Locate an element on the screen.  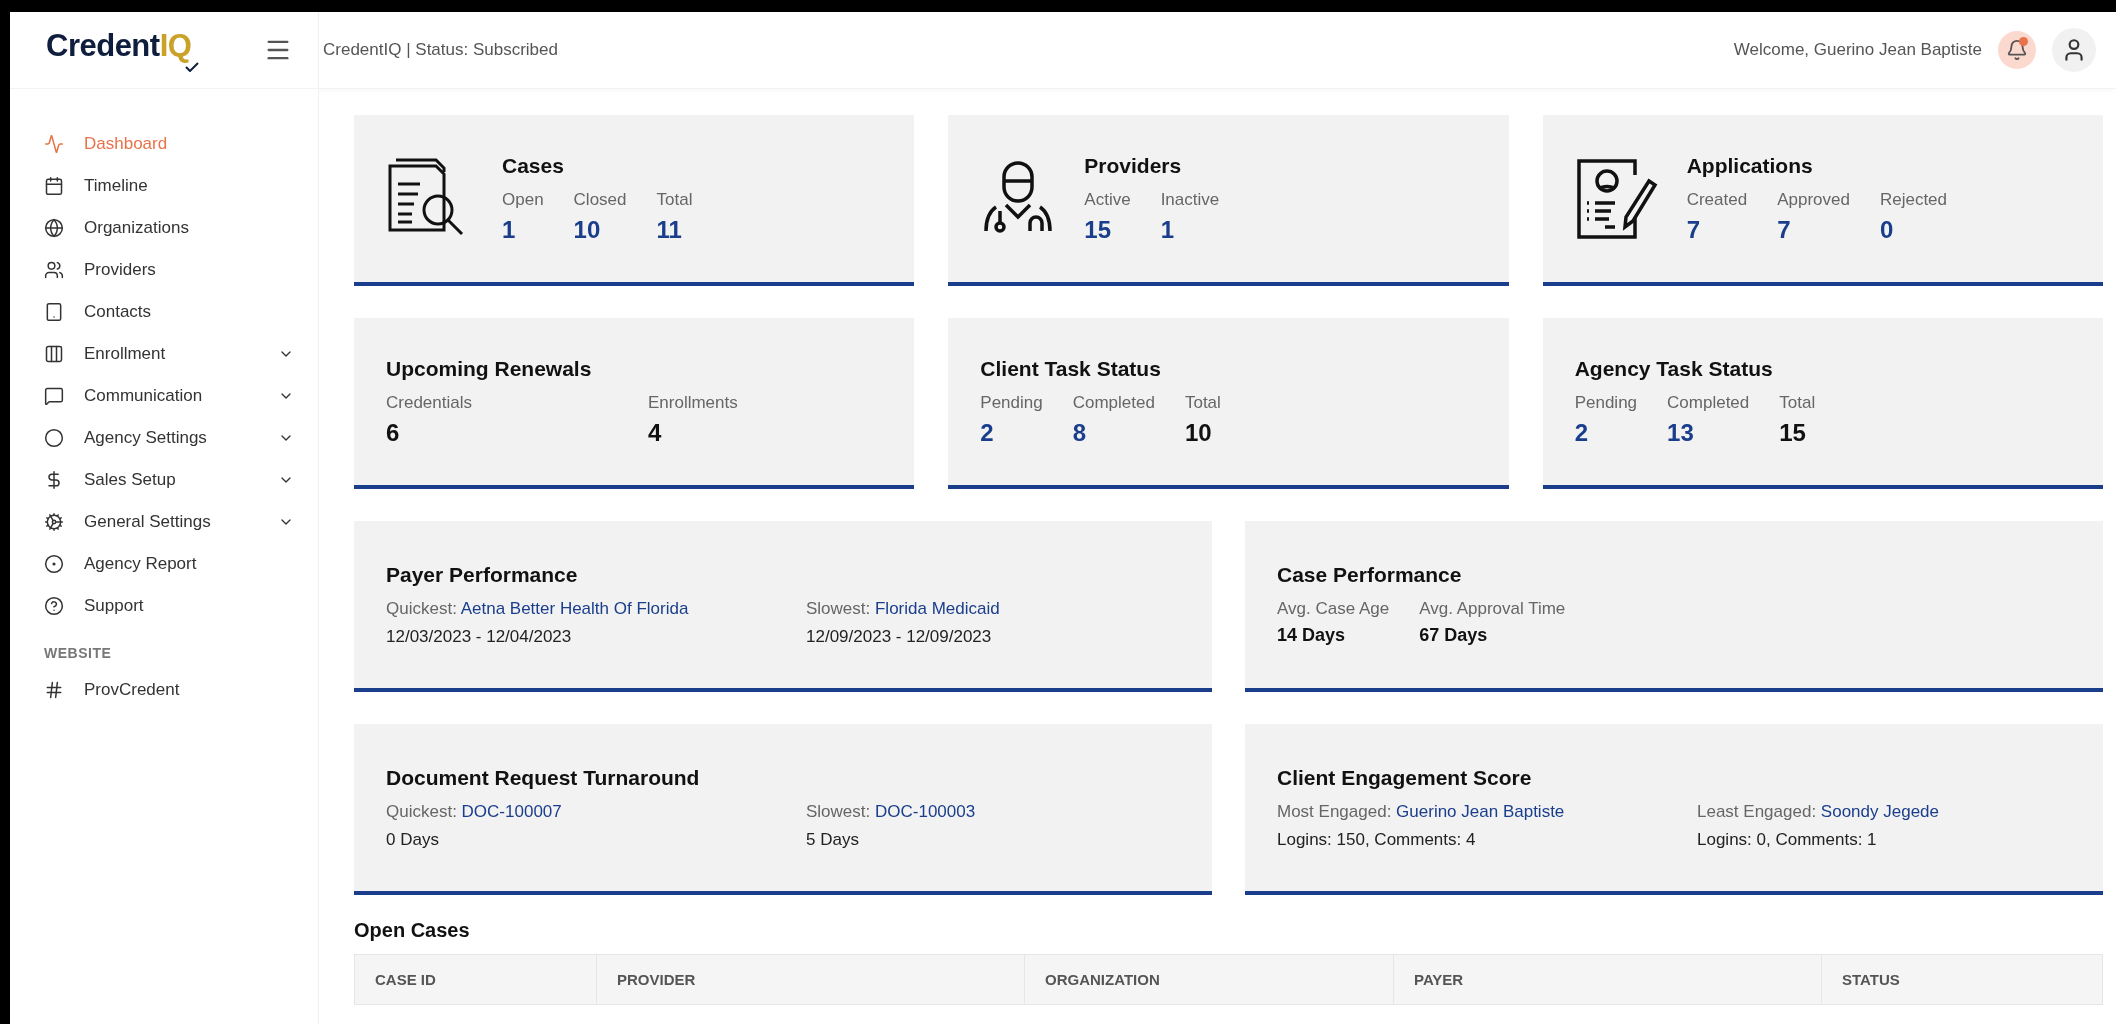
sidebar-item: Contacts is located at coordinates (169, 312).